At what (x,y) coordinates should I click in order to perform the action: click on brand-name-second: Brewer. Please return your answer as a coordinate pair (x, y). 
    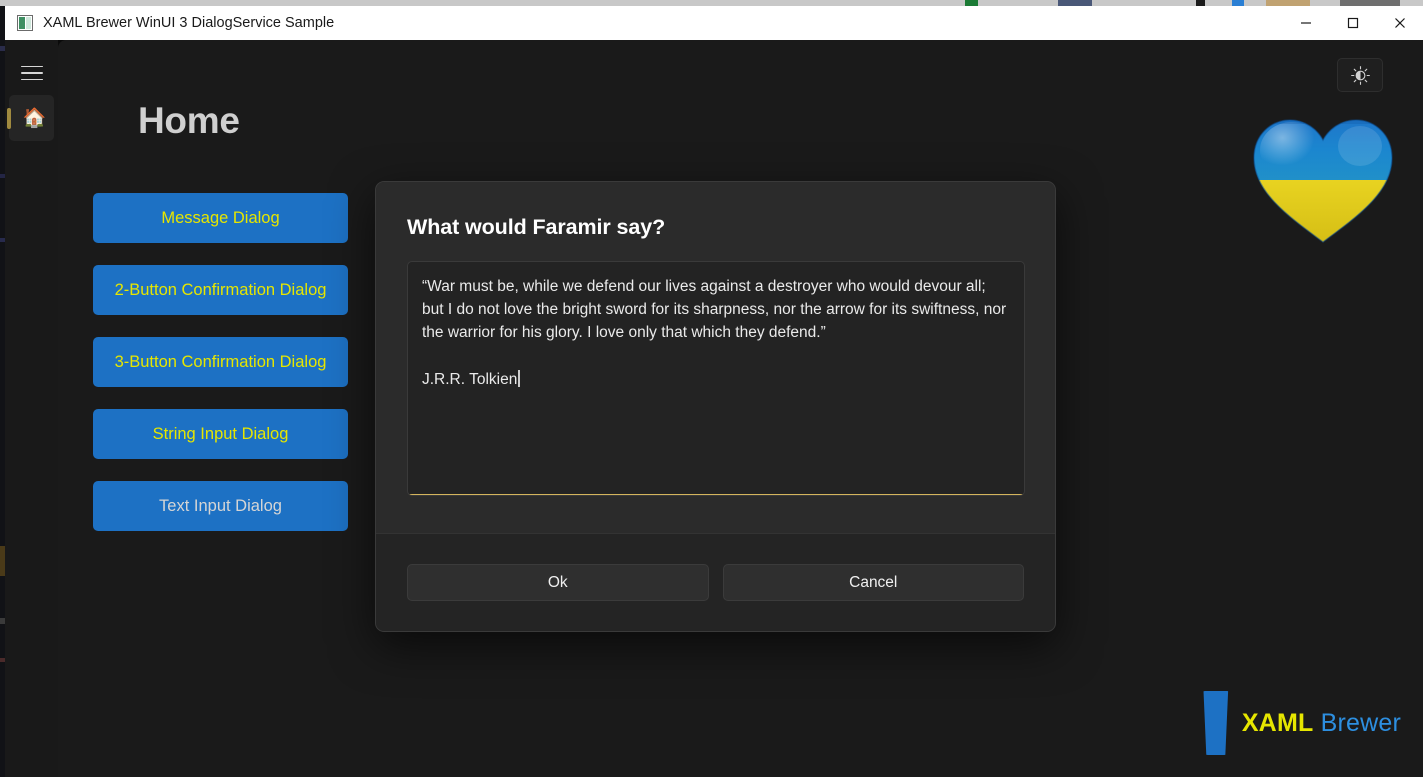
    Looking at the image, I should click on (1360, 722).